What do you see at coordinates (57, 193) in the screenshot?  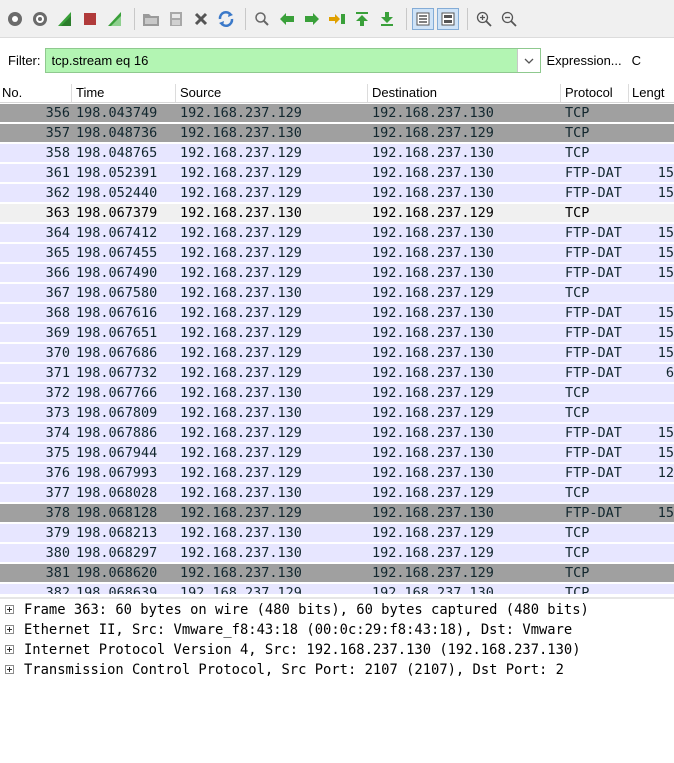 I see `packet-no: 362` at bounding box center [57, 193].